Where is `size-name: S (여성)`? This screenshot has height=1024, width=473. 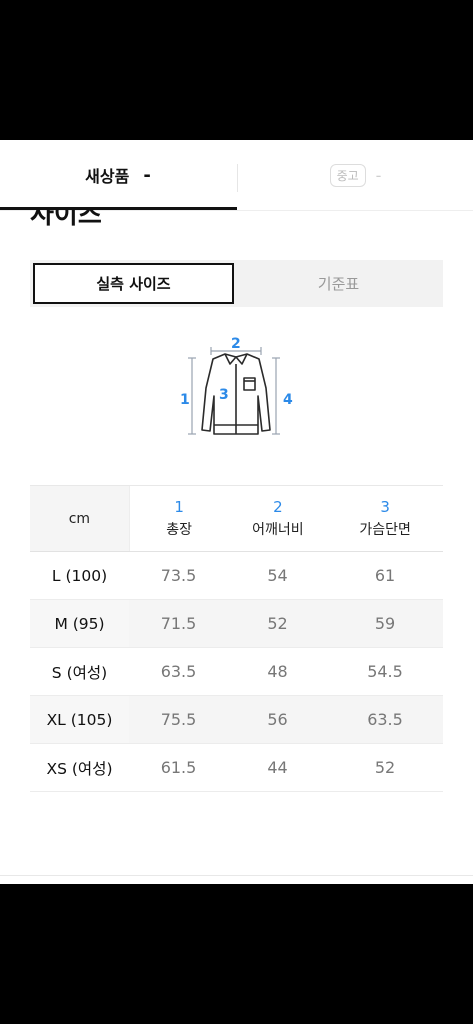
size-name: S (여성) is located at coordinates (79, 671).